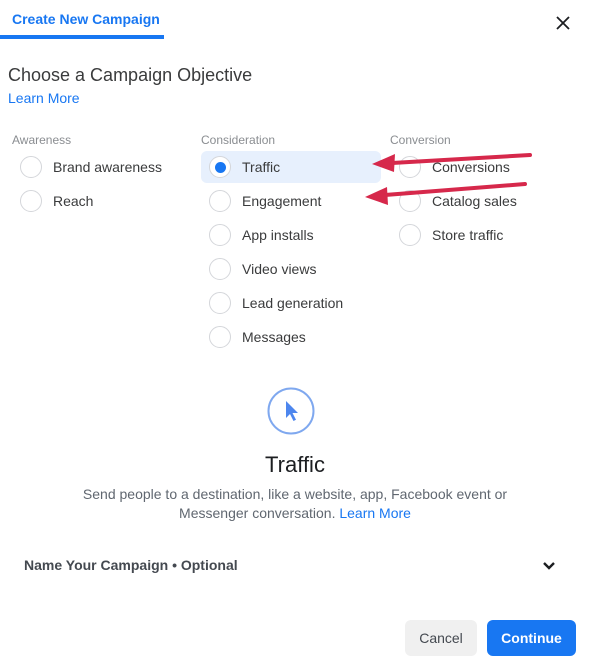 Image resolution: width=590 pixels, height=661 pixels. What do you see at coordinates (131, 565) in the screenshot?
I see `name-campaign-label: Name Your Campaign • Optional` at bounding box center [131, 565].